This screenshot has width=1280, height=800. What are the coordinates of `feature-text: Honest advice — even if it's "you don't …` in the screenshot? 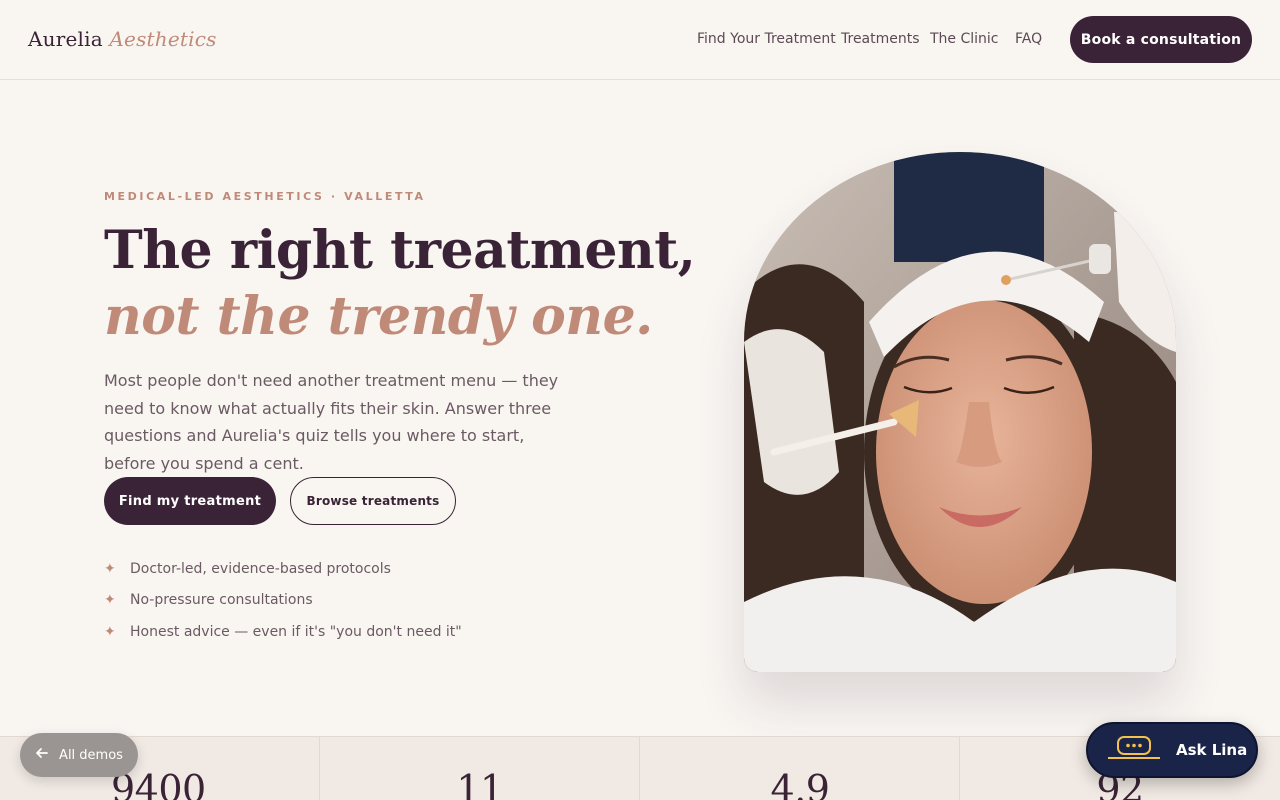 It's located at (296, 631).